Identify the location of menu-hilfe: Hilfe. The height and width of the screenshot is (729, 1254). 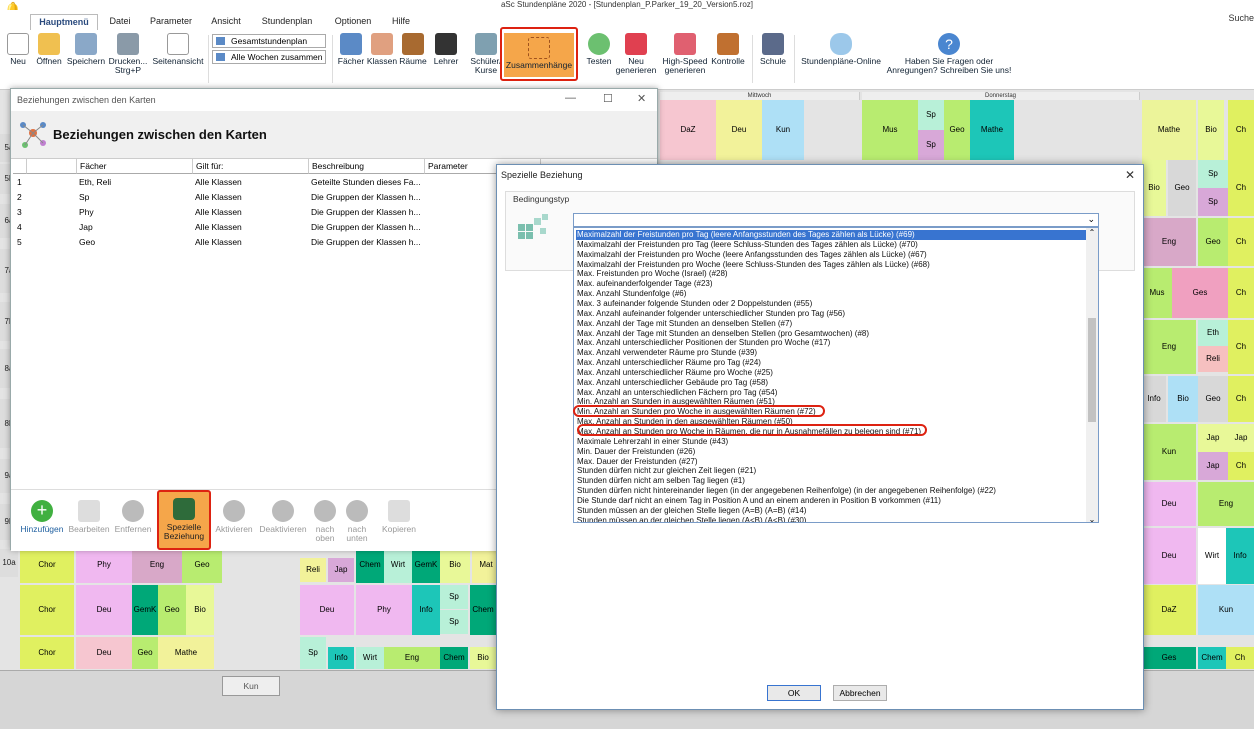
(401, 22).